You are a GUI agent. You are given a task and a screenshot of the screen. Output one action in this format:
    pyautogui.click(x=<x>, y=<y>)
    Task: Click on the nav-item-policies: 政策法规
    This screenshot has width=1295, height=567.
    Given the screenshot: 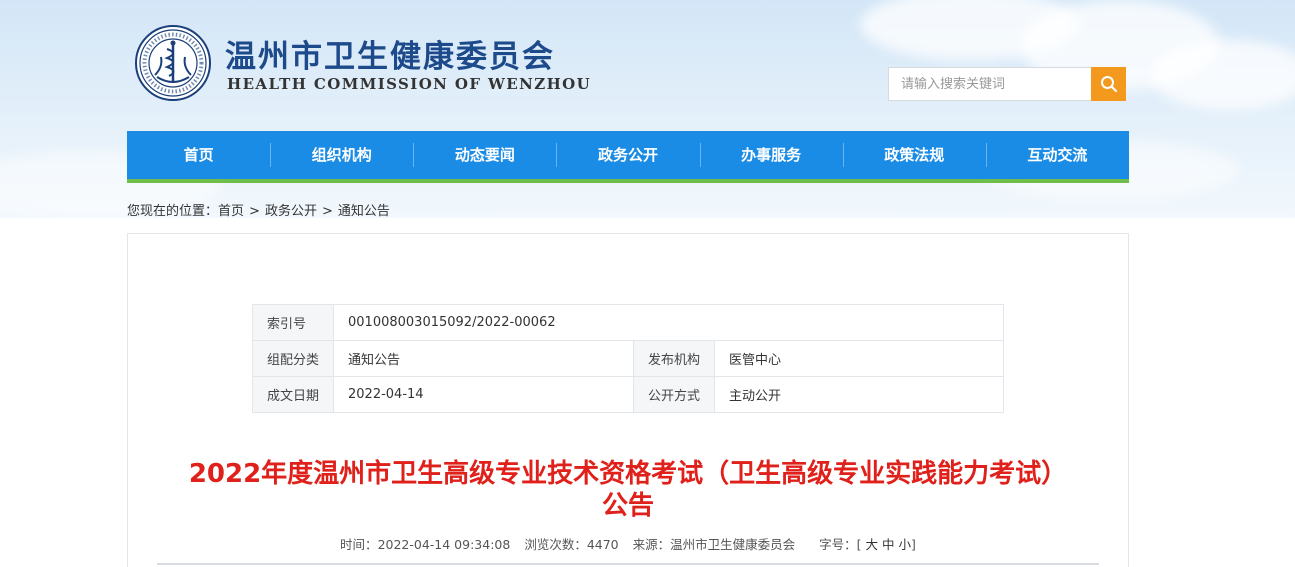 What is the action you would take?
    pyautogui.click(x=914, y=155)
    